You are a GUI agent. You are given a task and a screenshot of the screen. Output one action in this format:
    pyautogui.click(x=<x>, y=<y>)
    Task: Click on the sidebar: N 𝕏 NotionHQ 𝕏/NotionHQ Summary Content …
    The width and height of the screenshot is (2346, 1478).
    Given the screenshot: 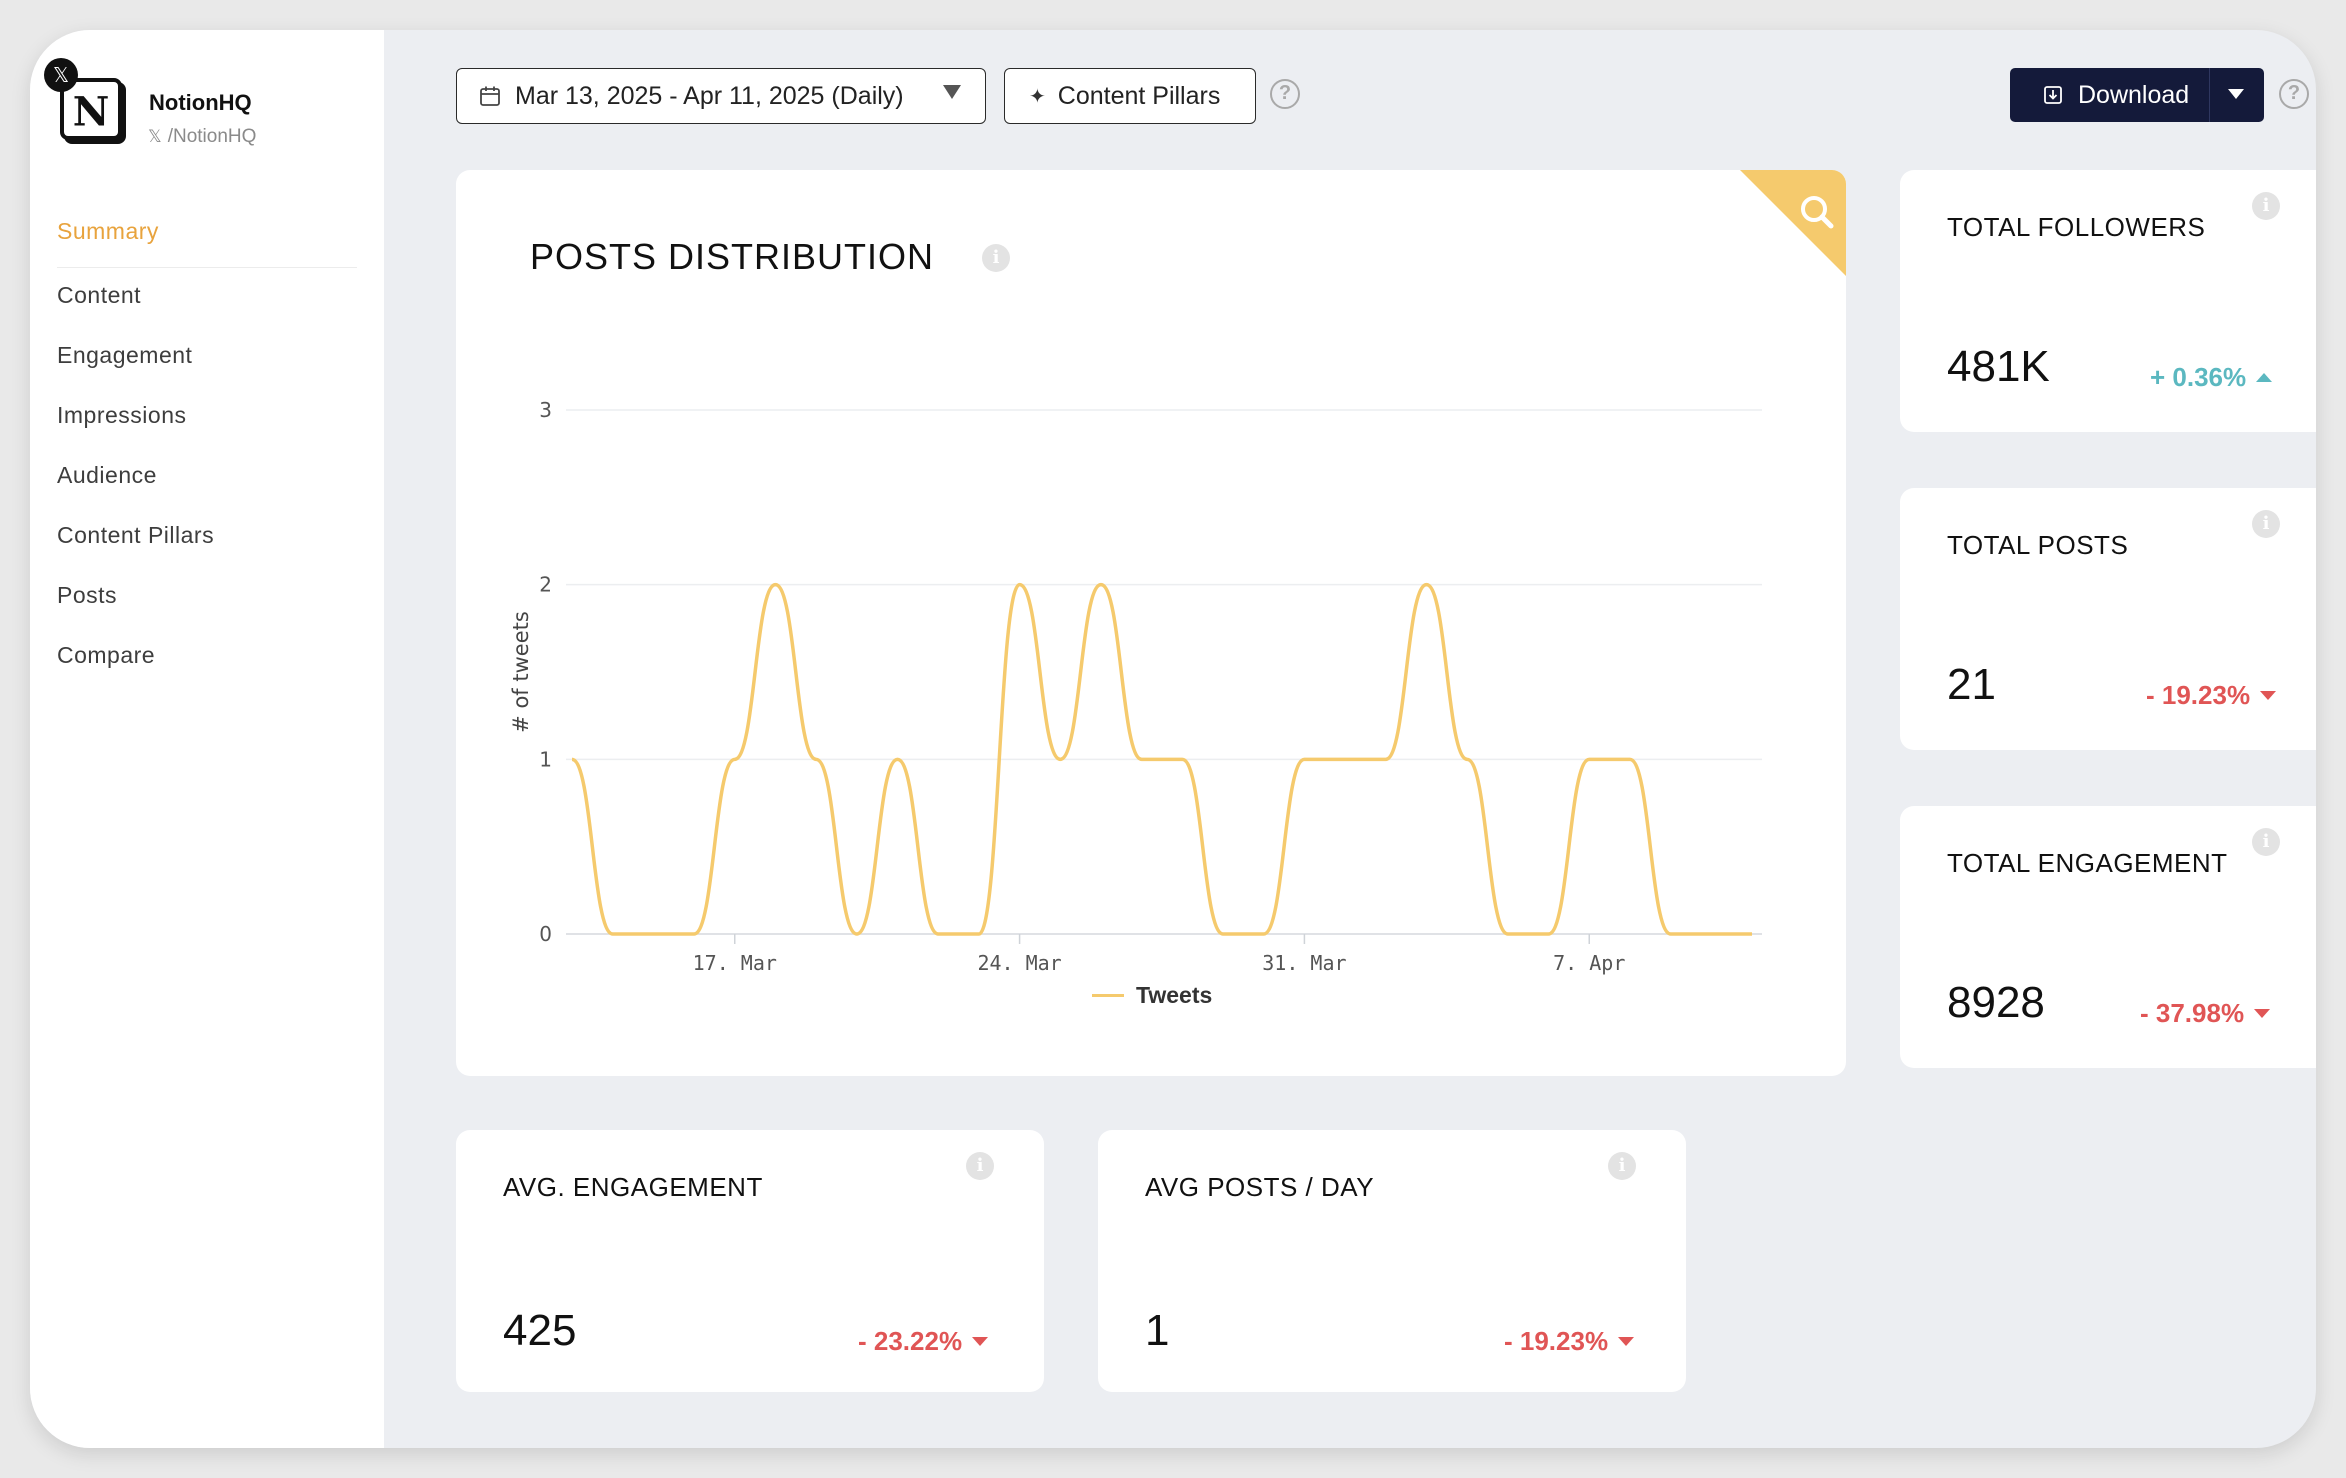 What is the action you would take?
    pyautogui.click(x=207, y=739)
    